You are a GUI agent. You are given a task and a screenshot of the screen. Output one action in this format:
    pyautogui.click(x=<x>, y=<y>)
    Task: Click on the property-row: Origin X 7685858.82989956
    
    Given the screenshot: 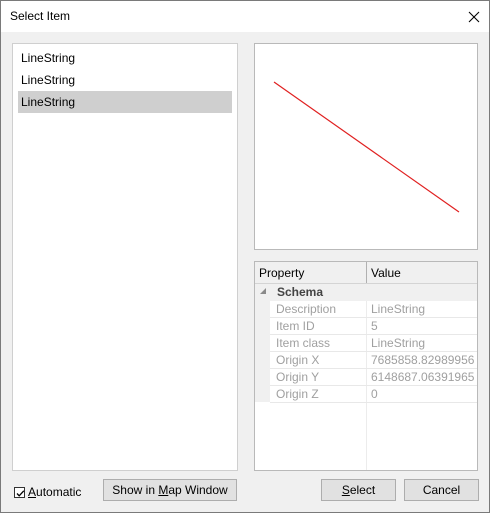 What is the action you would take?
    pyautogui.click(x=373, y=360)
    